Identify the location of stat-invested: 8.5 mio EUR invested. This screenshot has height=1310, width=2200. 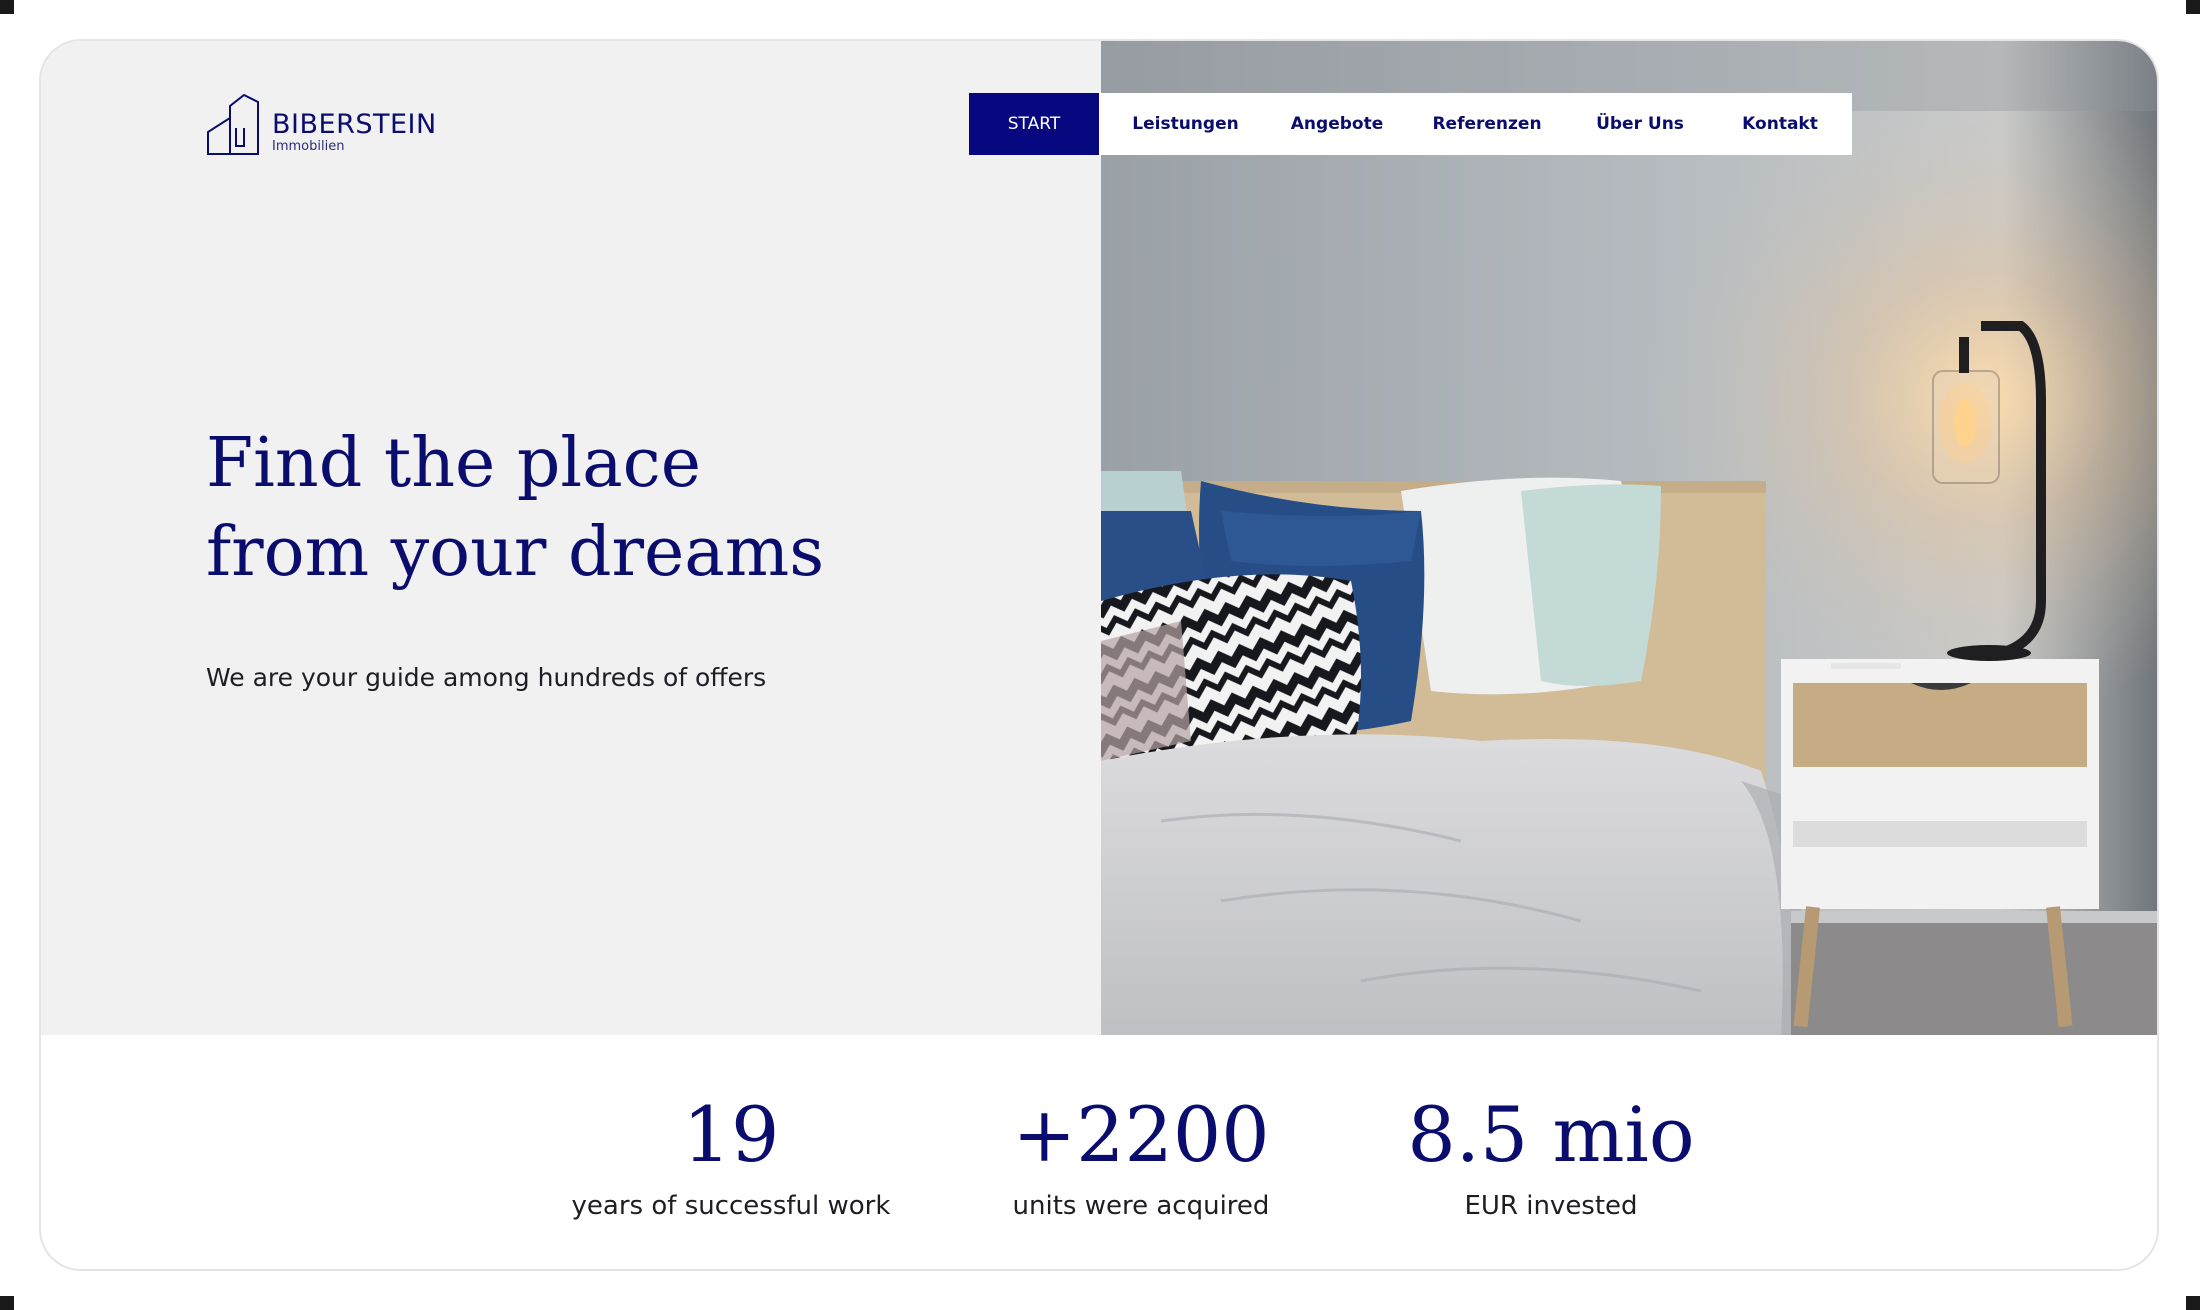
(1551, 1128).